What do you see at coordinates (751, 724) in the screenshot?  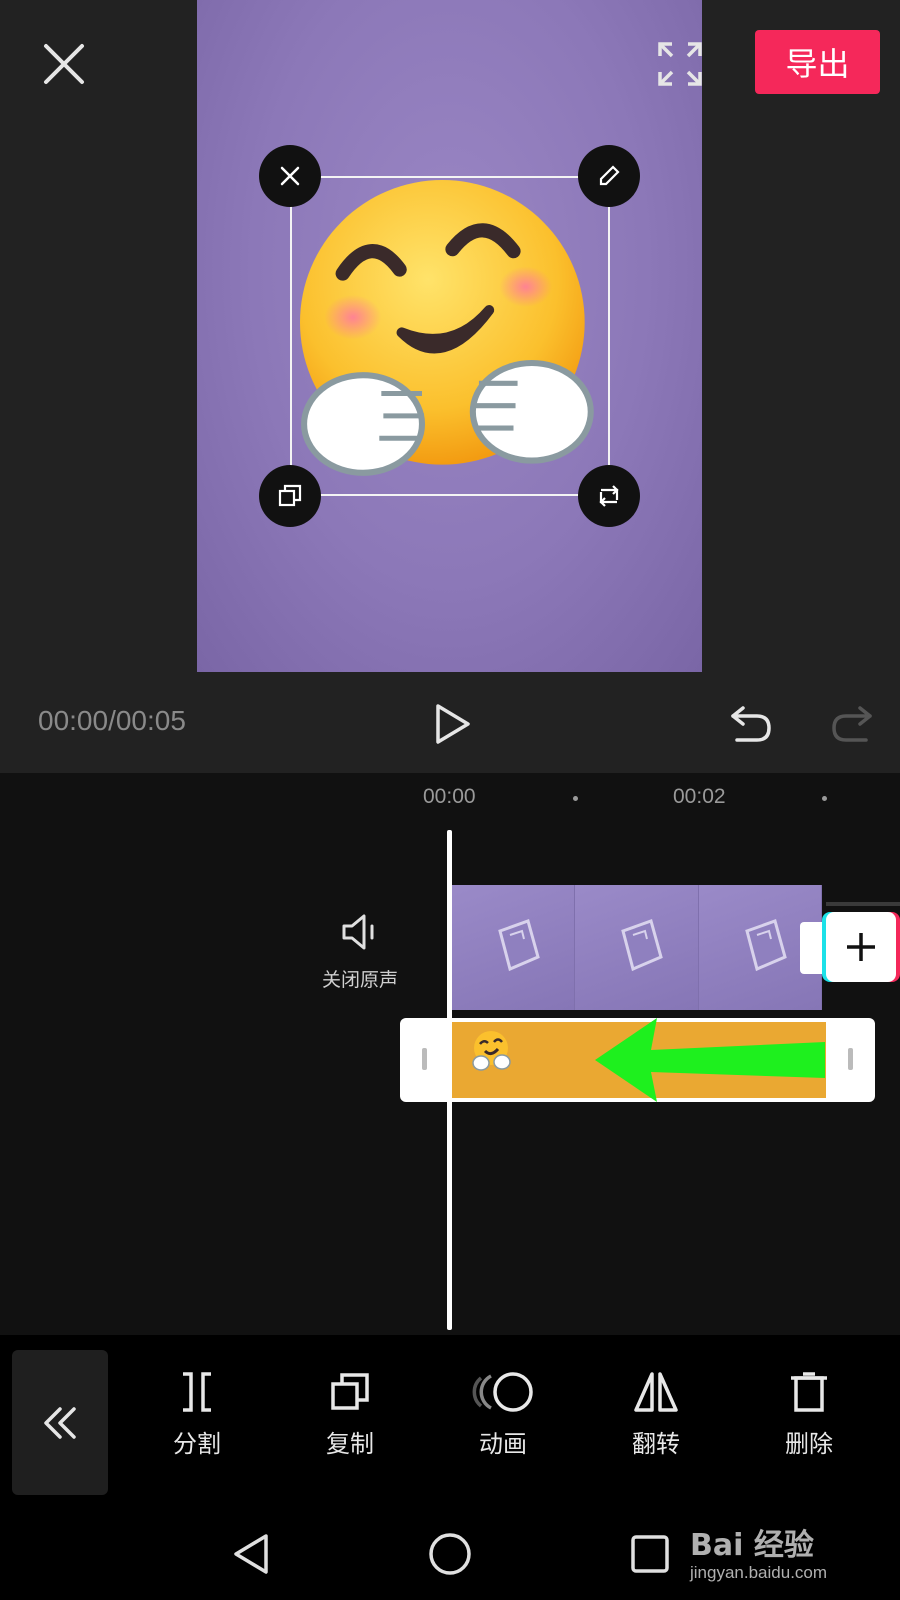 I see `undo-icon` at bounding box center [751, 724].